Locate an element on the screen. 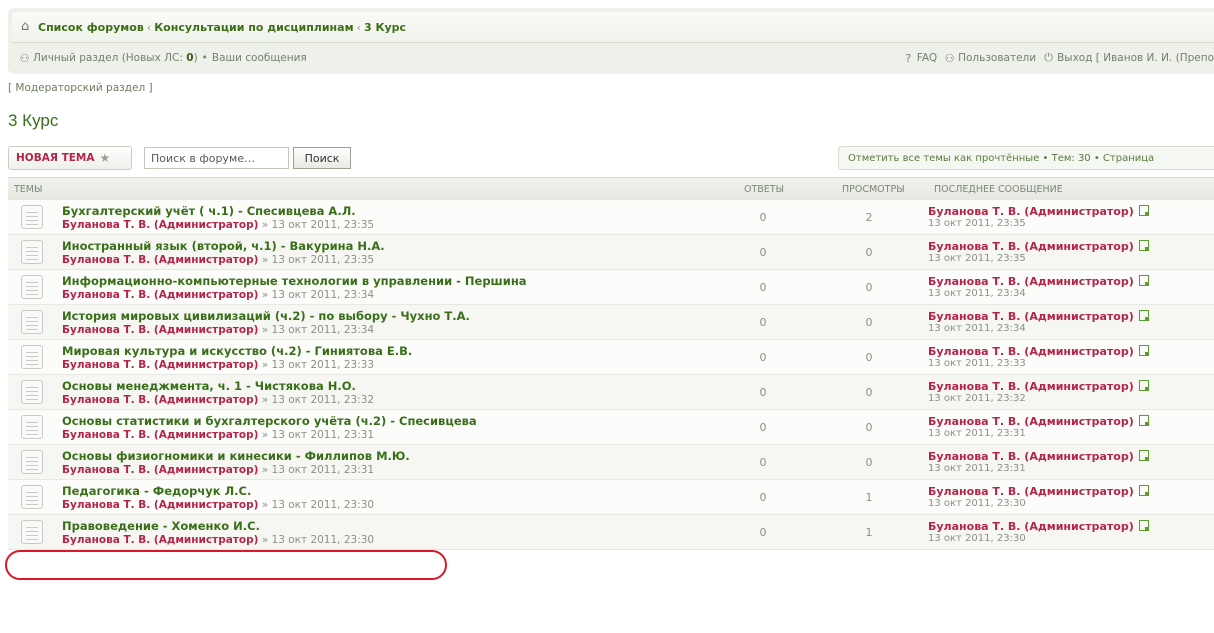 Image resolution: width=1214 pixels, height=633 pixels. new-topic-label: НОВАЯ ТЕМА is located at coordinates (55, 158).